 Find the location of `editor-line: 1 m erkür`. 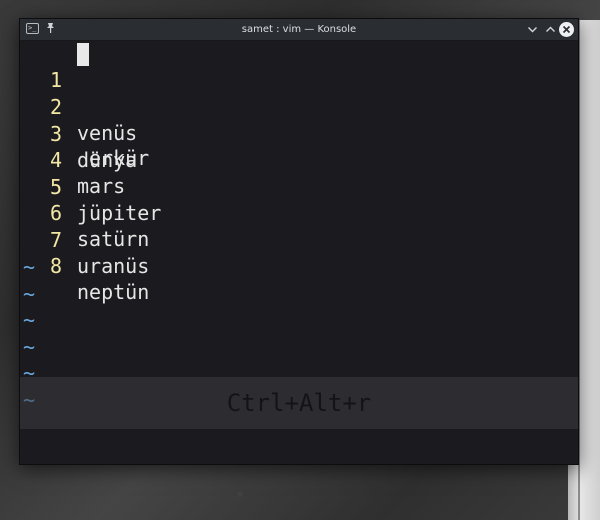

editor-line: 1 m erkür is located at coordinates (84, 105).